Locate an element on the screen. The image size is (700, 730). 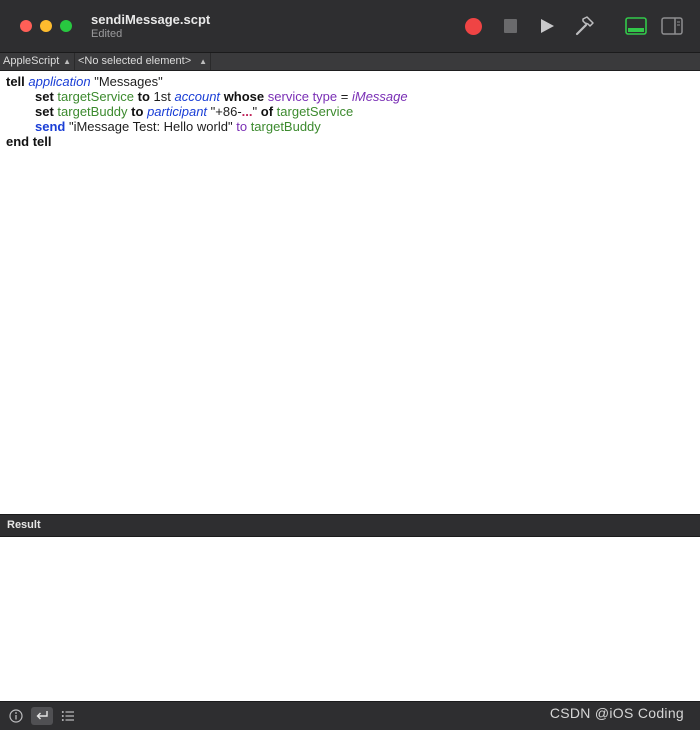
description-tab-button is located at coordinates (16, 716).